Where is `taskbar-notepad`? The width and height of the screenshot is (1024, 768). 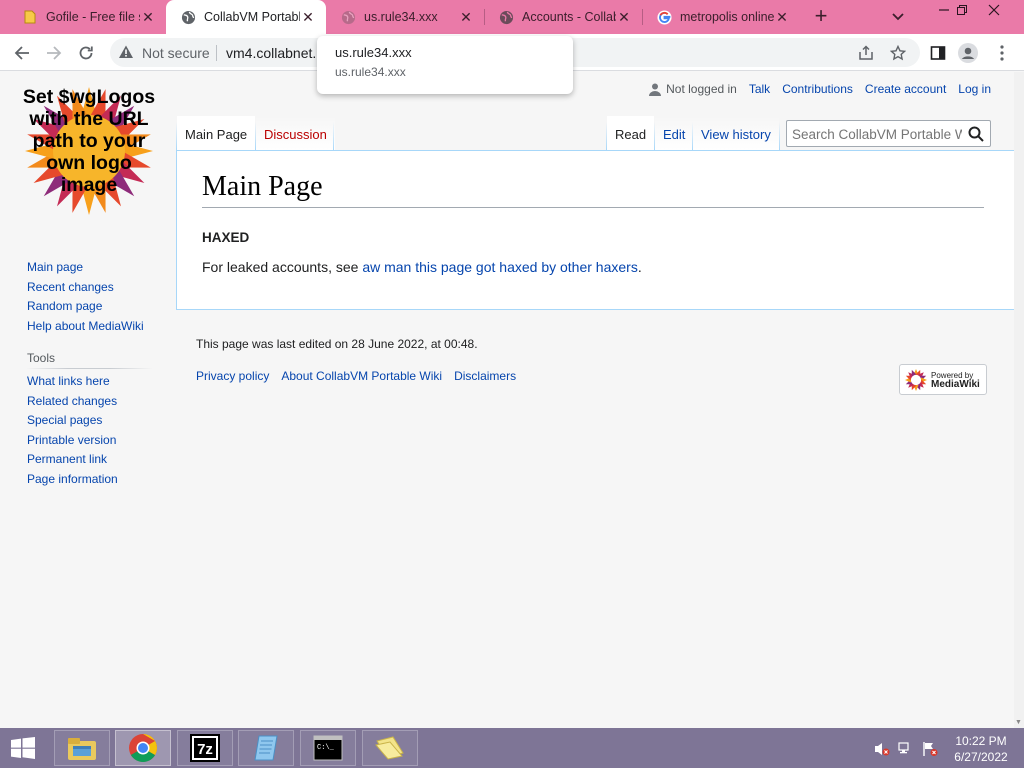
taskbar-notepad is located at coordinates (266, 748).